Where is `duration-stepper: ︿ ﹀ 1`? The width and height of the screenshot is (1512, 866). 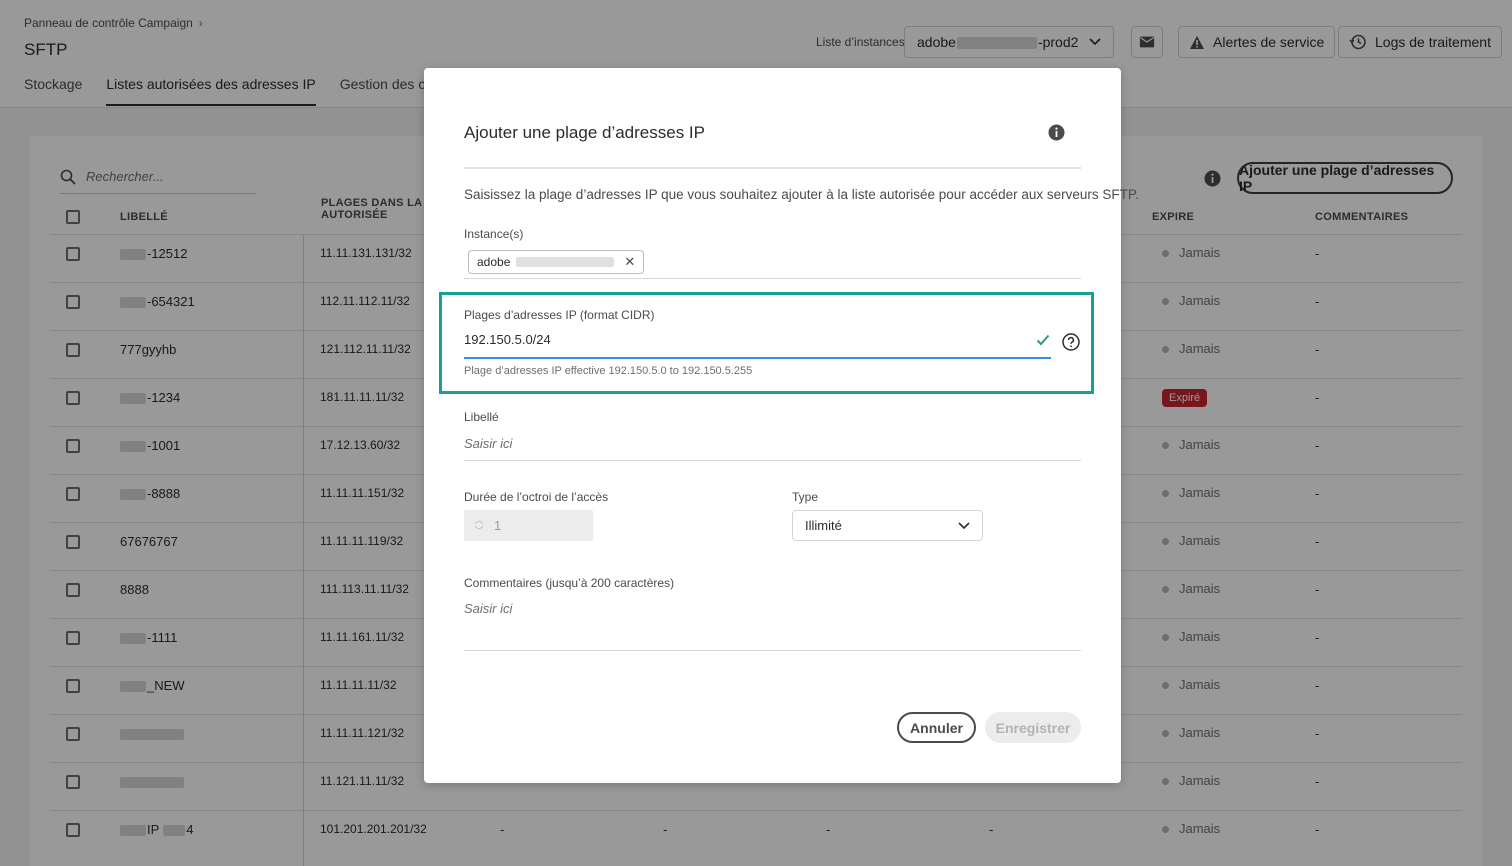
duration-stepper: ︿ ﹀ 1 is located at coordinates (528, 525).